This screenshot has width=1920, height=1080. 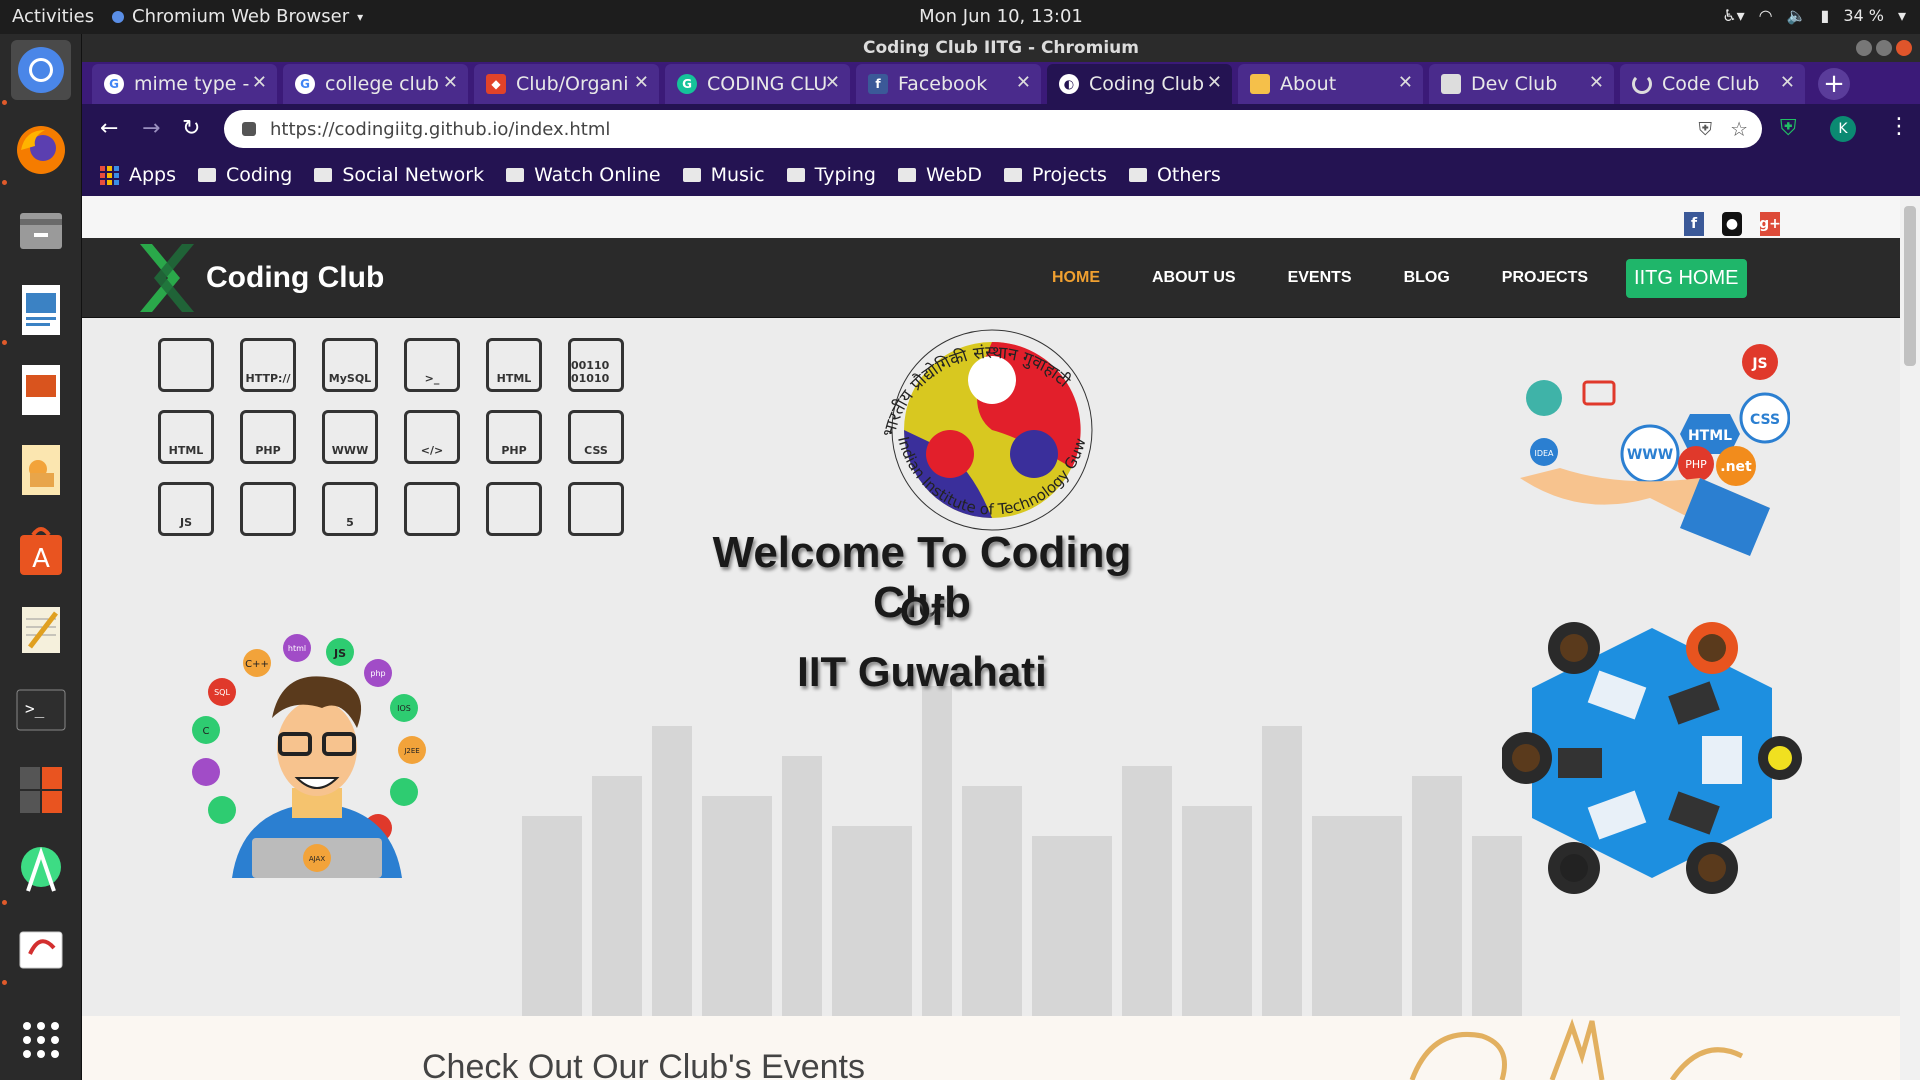 What do you see at coordinates (184, 84) in the screenshot?
I see `tab: G mime type - ✕` at bounding box center [184, 84].